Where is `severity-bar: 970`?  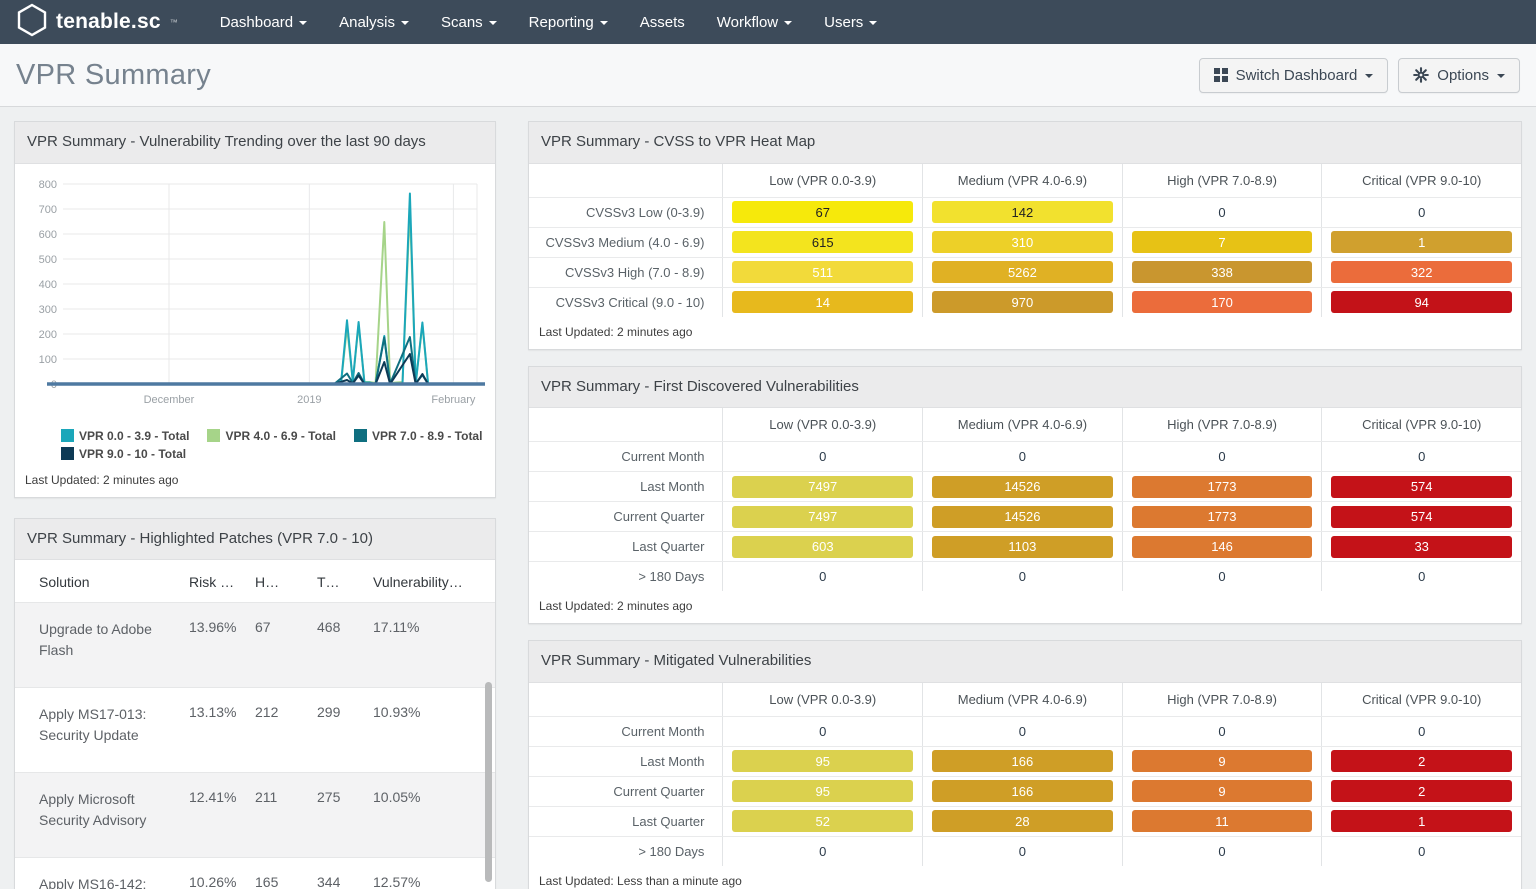 severity-bar: 970 is located at coordinates (1022, 302).